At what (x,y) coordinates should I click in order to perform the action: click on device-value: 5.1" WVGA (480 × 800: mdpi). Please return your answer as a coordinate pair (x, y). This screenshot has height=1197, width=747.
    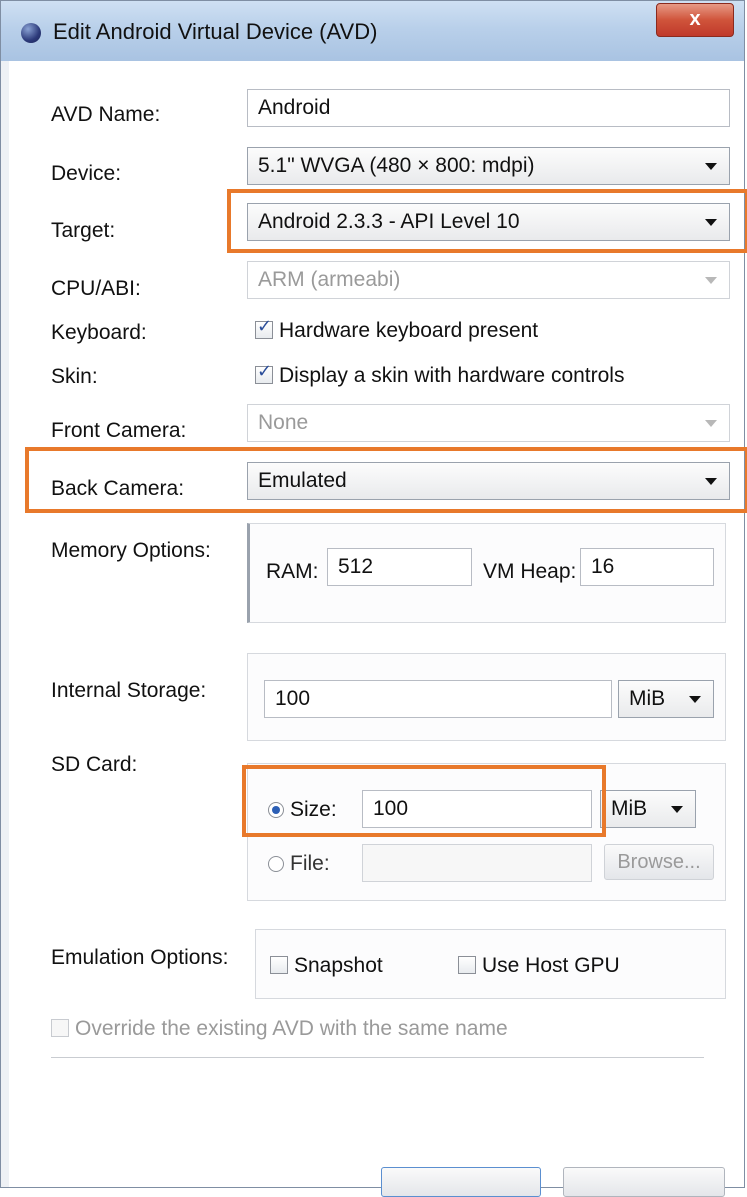
    Looking at the image, I should click on (396, 165).